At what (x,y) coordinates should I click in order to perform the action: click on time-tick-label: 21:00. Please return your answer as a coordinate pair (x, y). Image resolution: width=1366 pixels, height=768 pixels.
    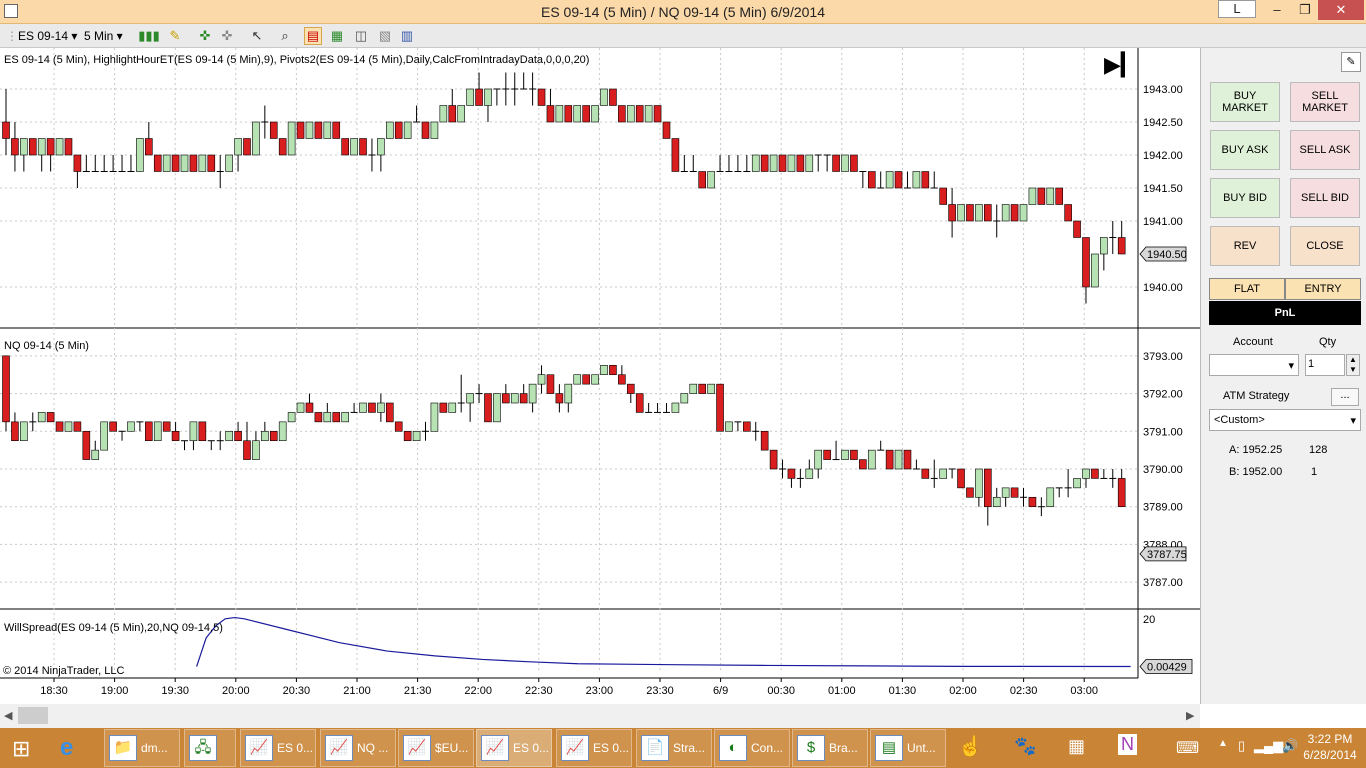
    Looking at the image, I should click on (357, 691).